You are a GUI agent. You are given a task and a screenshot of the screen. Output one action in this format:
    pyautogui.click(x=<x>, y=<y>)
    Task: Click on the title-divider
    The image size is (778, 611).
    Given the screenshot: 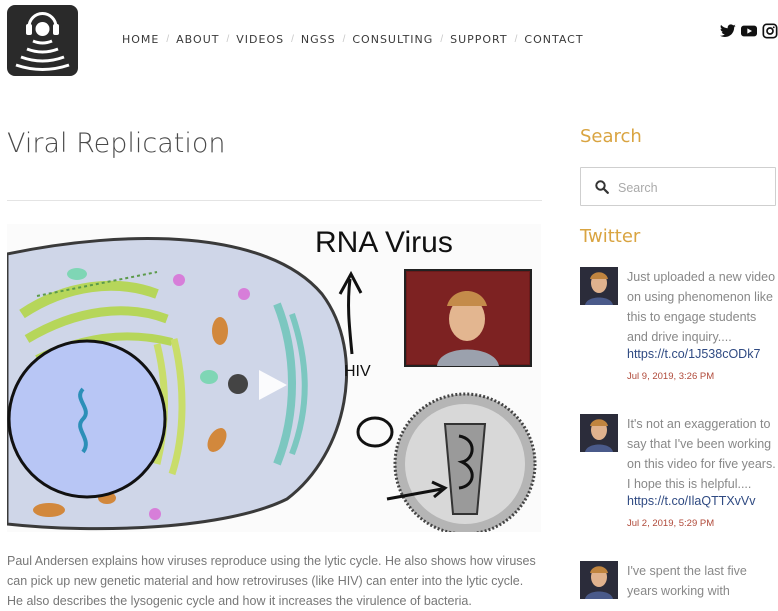 What is the action you would take?
    pyautogui.click(x=274, y=200)
    